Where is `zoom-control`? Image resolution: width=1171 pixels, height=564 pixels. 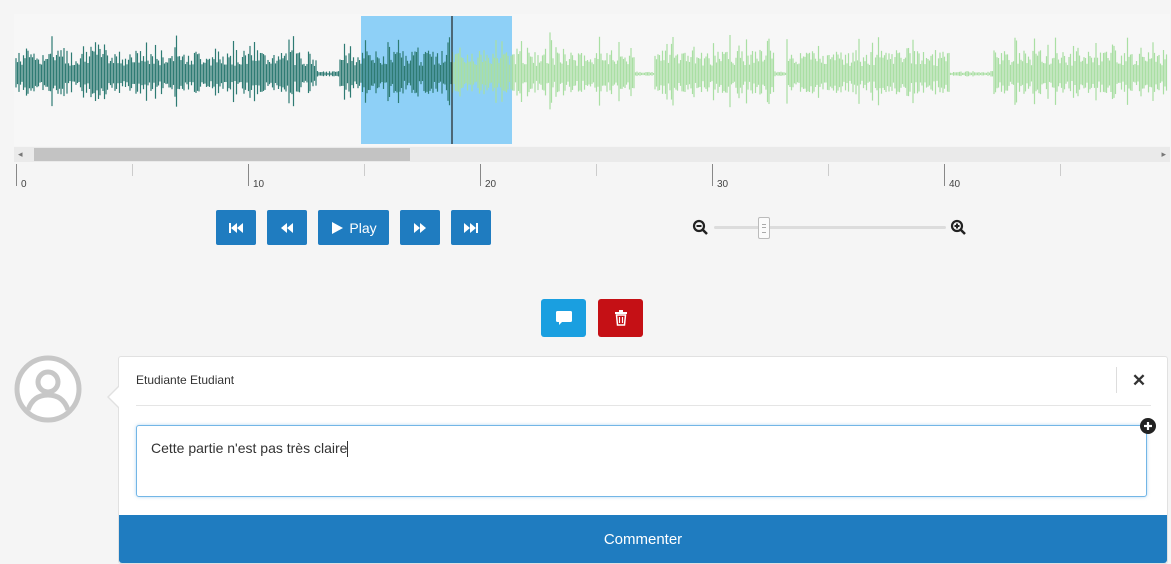
zoom-control is located at coordinates (830, 227).